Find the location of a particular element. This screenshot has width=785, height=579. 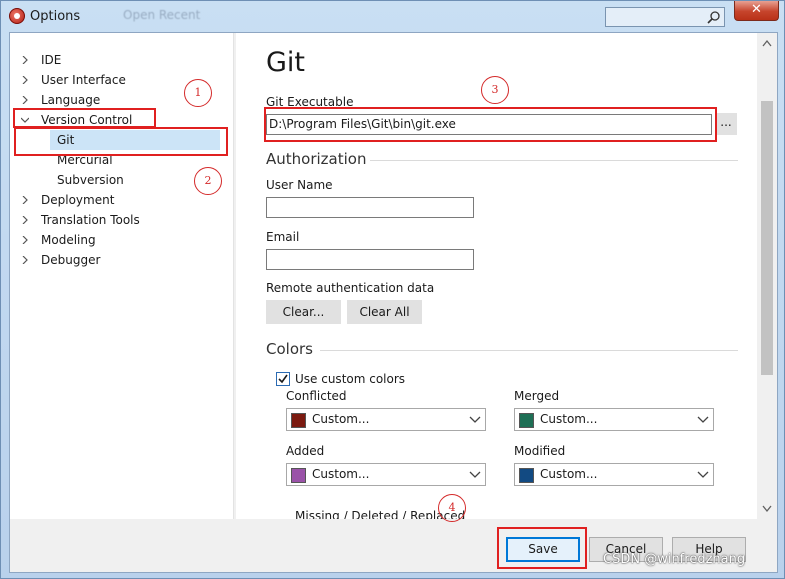

tree-item-label: User Interface is located at coordinates (83, 80).